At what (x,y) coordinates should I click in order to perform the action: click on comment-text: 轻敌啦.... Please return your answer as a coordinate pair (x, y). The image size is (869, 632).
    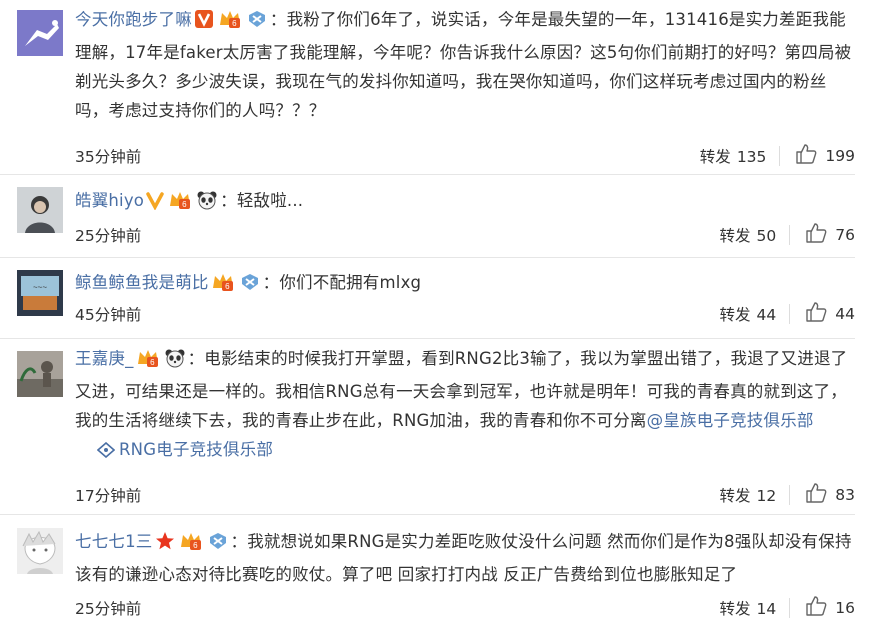
    Looking at the image, I should click on (270, 200).